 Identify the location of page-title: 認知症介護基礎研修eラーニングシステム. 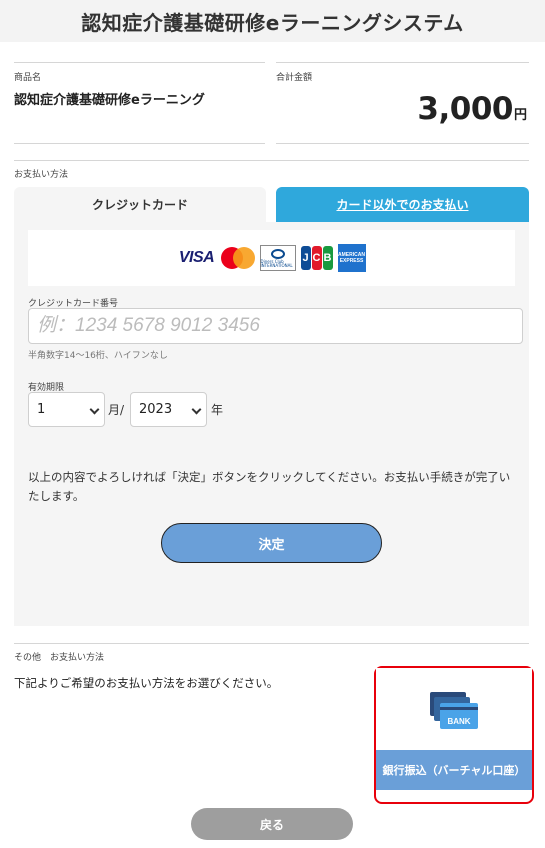
(272, 22).